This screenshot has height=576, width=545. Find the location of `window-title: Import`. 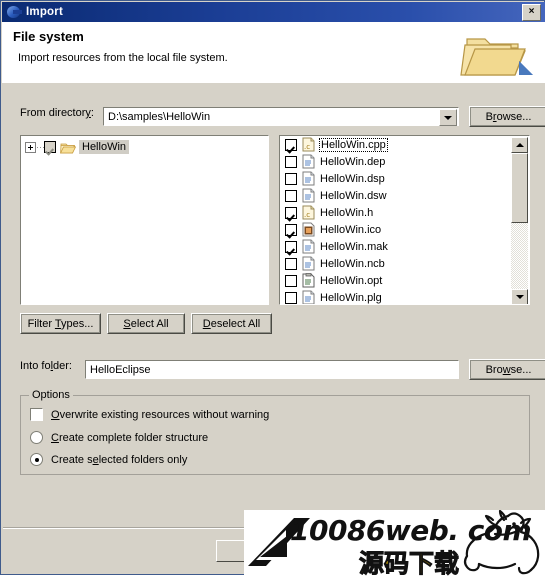

window-title: Import is located at coordinates (44, 12).